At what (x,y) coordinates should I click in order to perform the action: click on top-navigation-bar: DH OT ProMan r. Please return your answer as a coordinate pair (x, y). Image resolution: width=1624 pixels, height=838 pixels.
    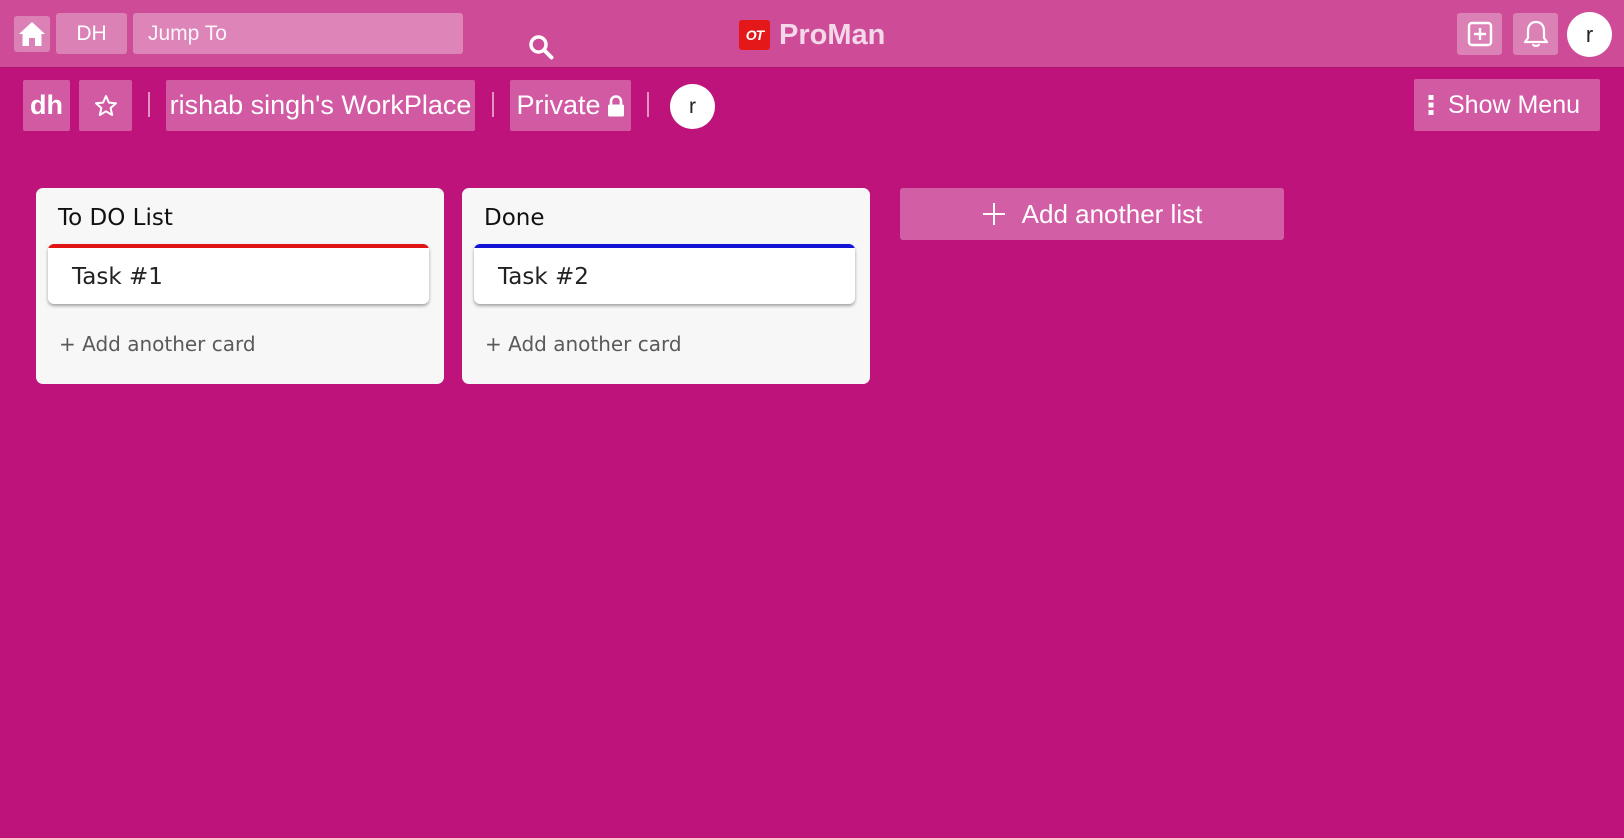
    Looking at the image, I should click on (812, 34).